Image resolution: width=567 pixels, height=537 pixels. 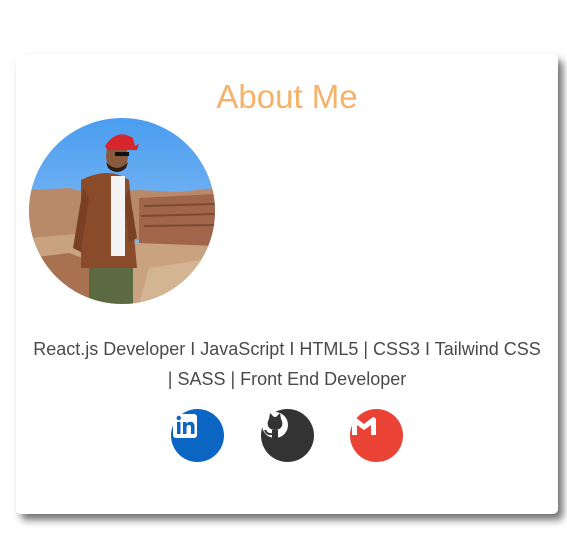 I want to click on github-icon, so click(x=275, y=425).